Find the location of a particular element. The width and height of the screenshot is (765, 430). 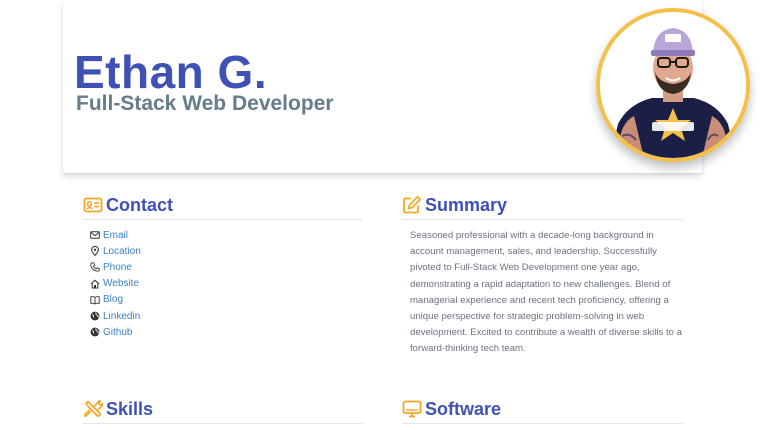

contact-link-blog: Blog is located at coordinates (113, 299).